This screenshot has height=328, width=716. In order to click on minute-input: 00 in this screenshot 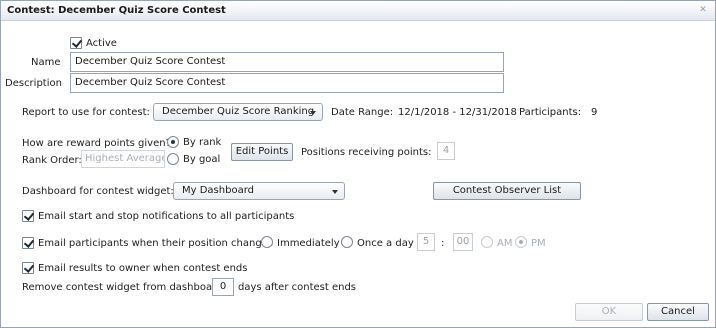, I will do `click(463, 242)`.